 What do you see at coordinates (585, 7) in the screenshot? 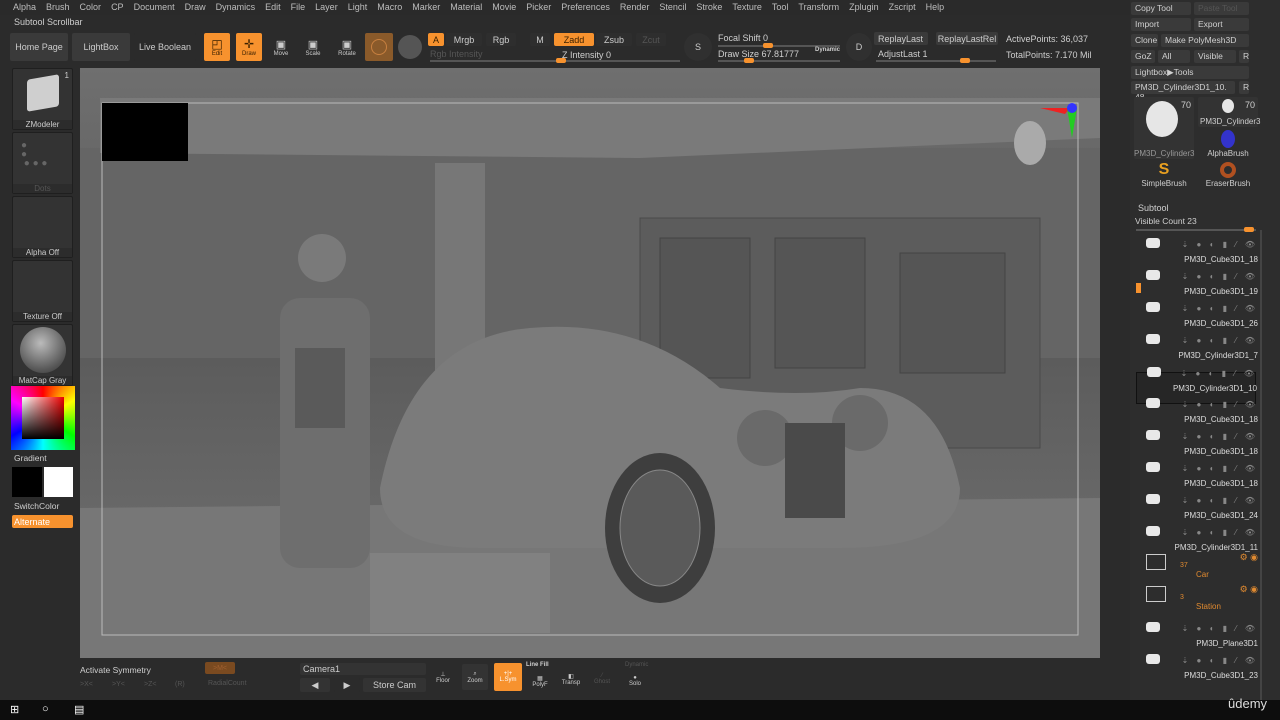
I see `menu-preferences: Preferences` at bounding box center [585, 7].